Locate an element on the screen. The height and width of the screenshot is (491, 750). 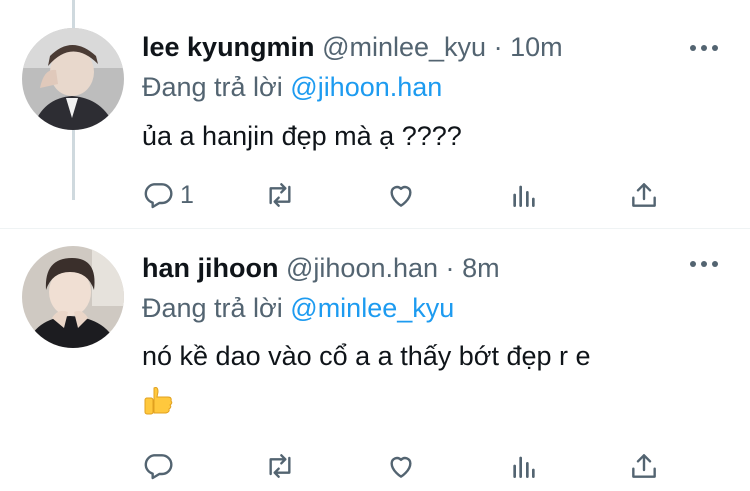
reply-button: 1 is located at coordinates (168, 195).